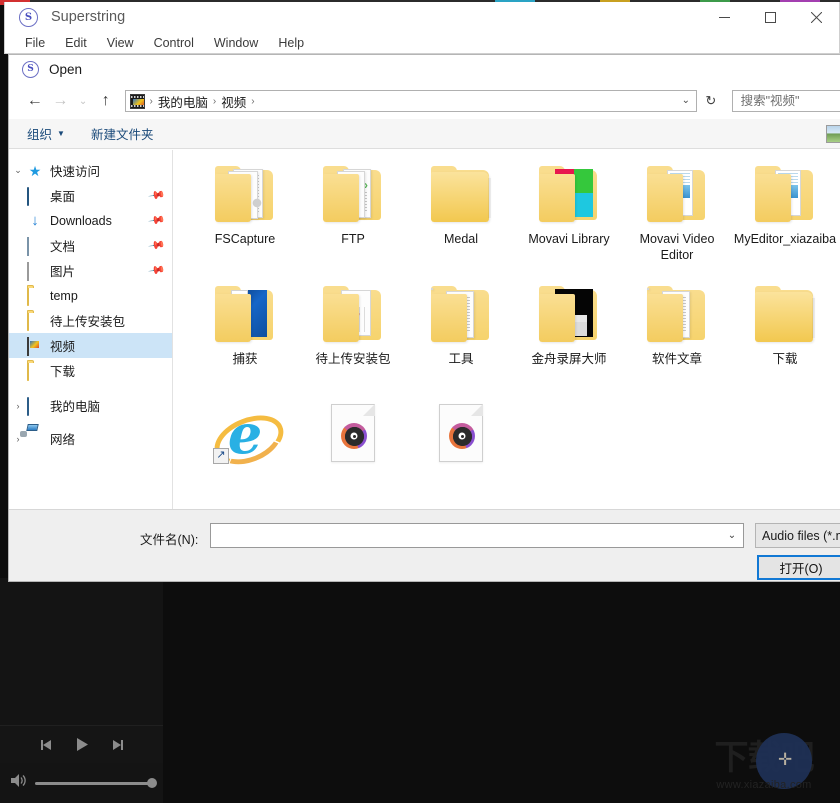 Image resolution: width=840 pixels, height=803 pixels. I want to click on sidebar-item-documents: 文档 📌, so click(90, 245).